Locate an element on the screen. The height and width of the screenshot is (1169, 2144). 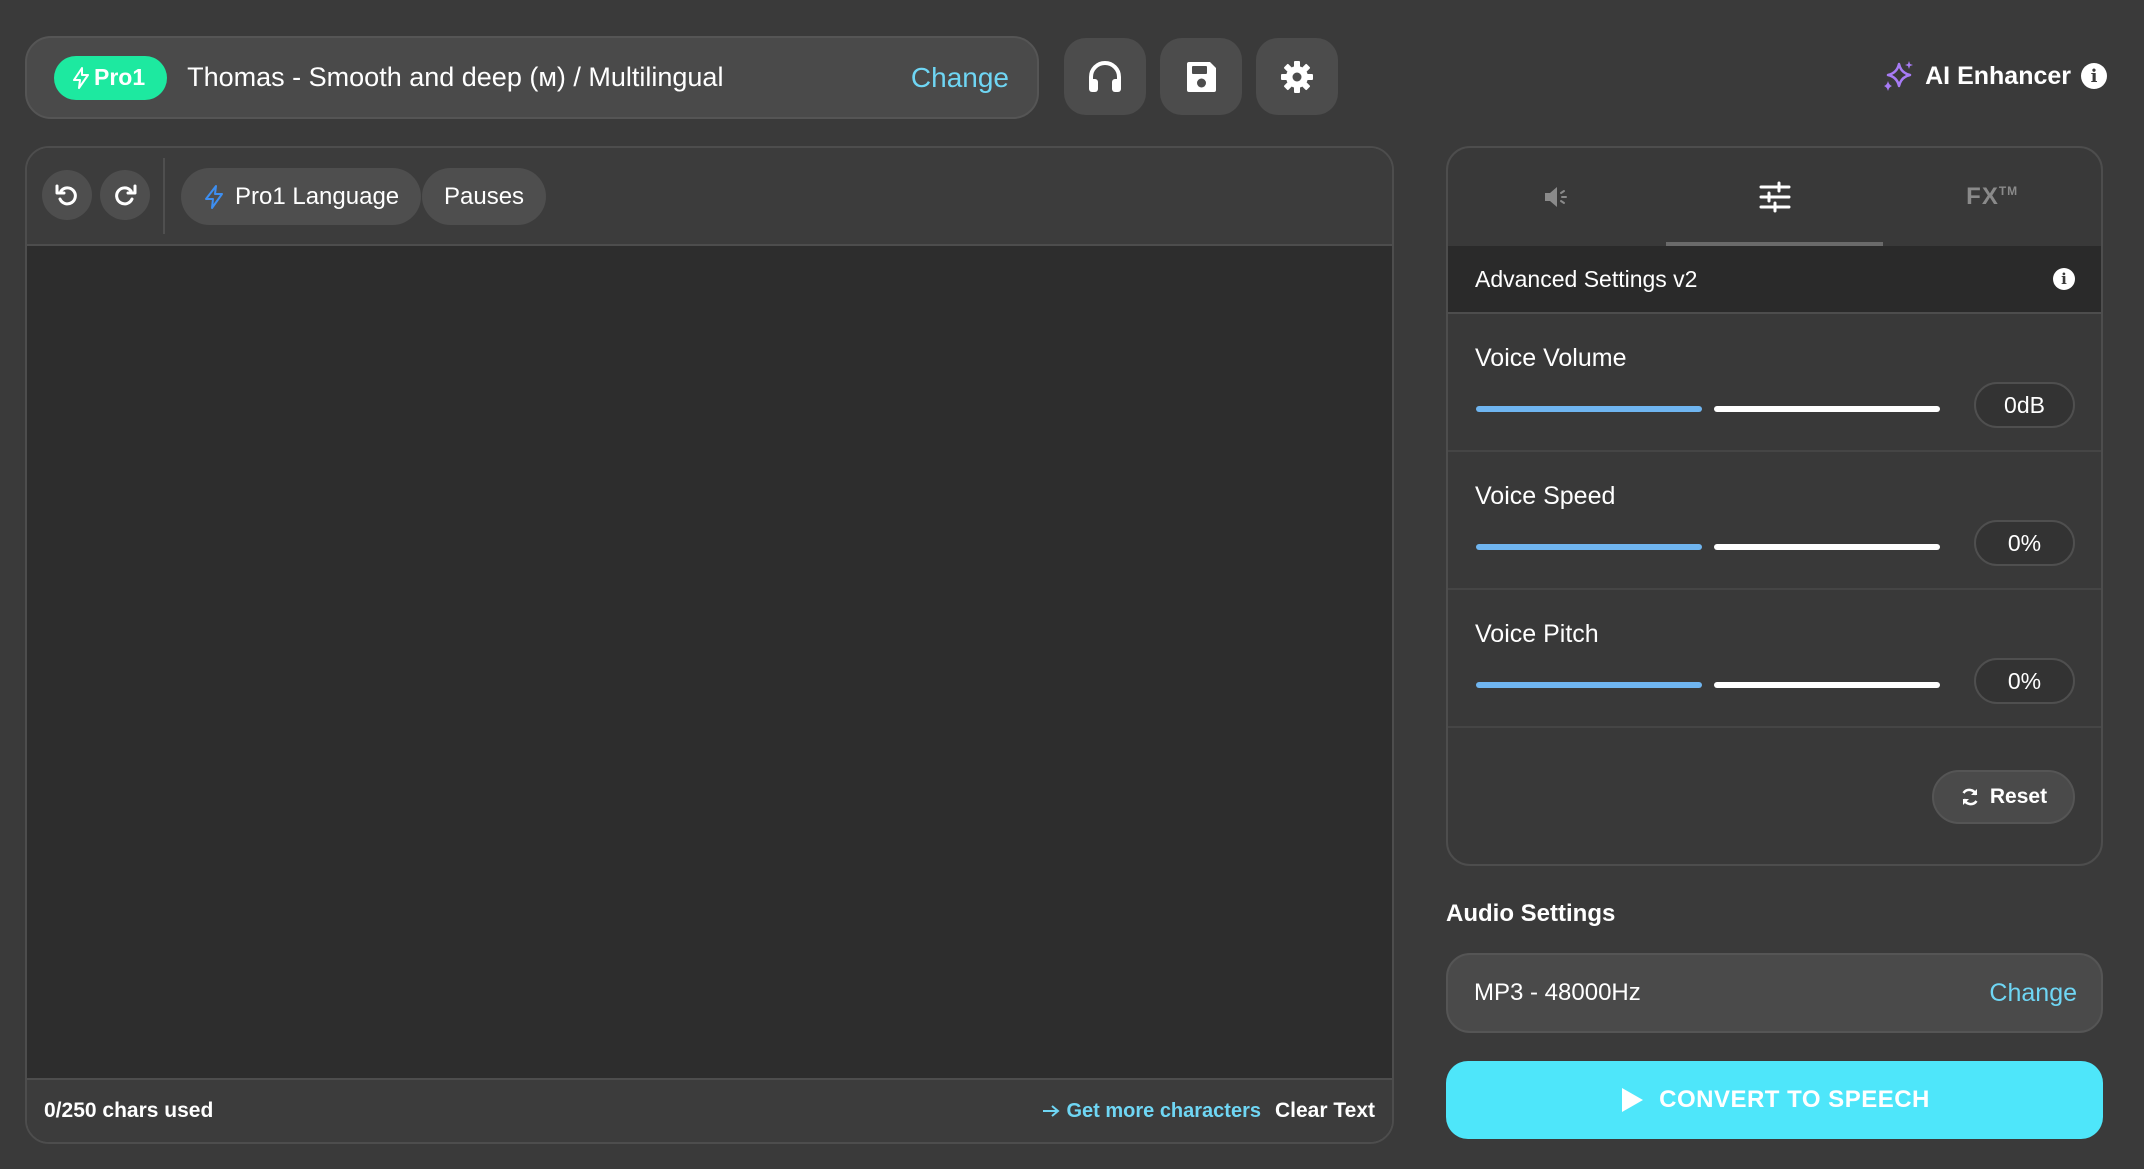
arrow-right-icon is located at coordinates (1052, 1111).